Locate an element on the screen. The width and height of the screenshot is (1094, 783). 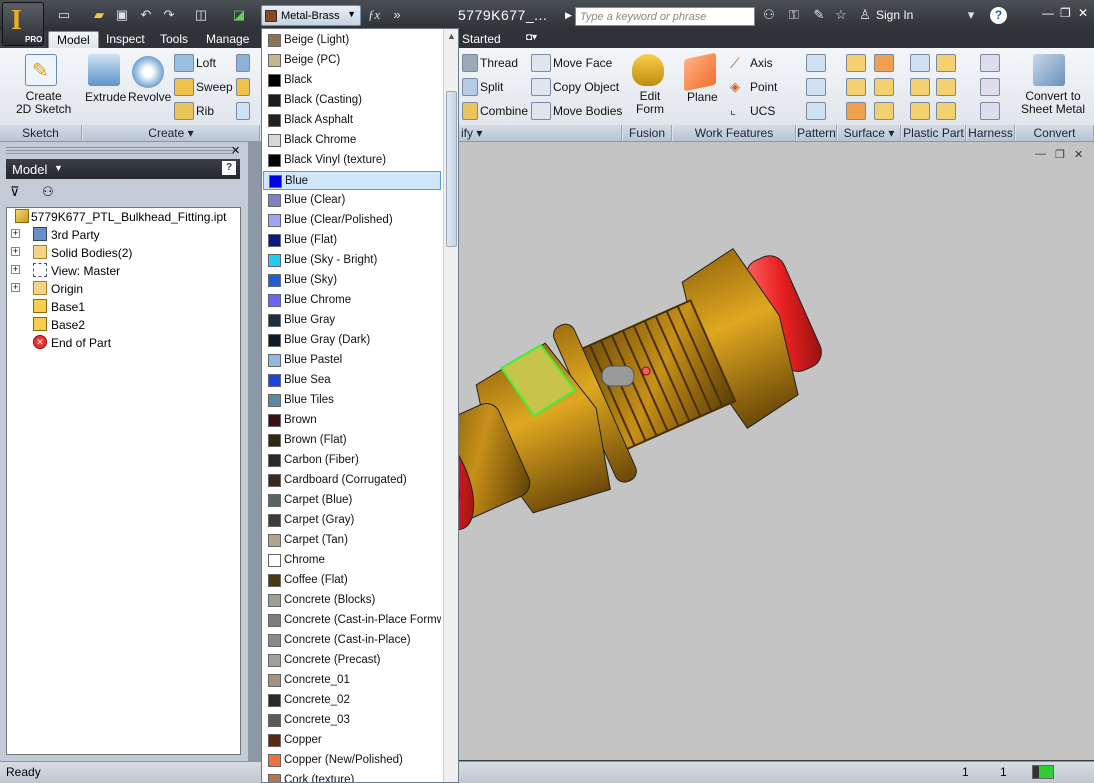
plane-icon is located at coordinates (700, 72).